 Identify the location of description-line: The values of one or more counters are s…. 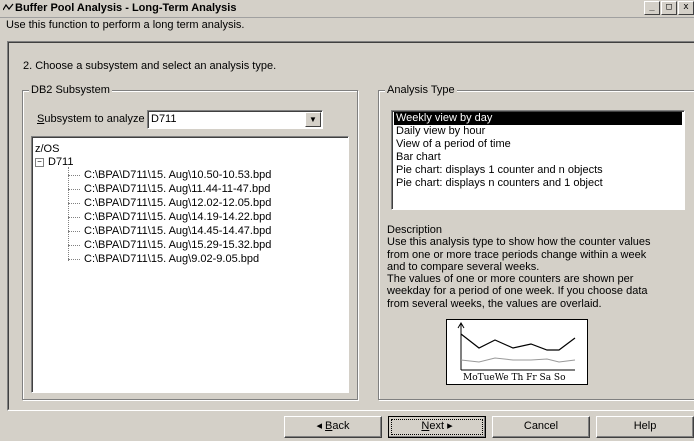
(510, 279).